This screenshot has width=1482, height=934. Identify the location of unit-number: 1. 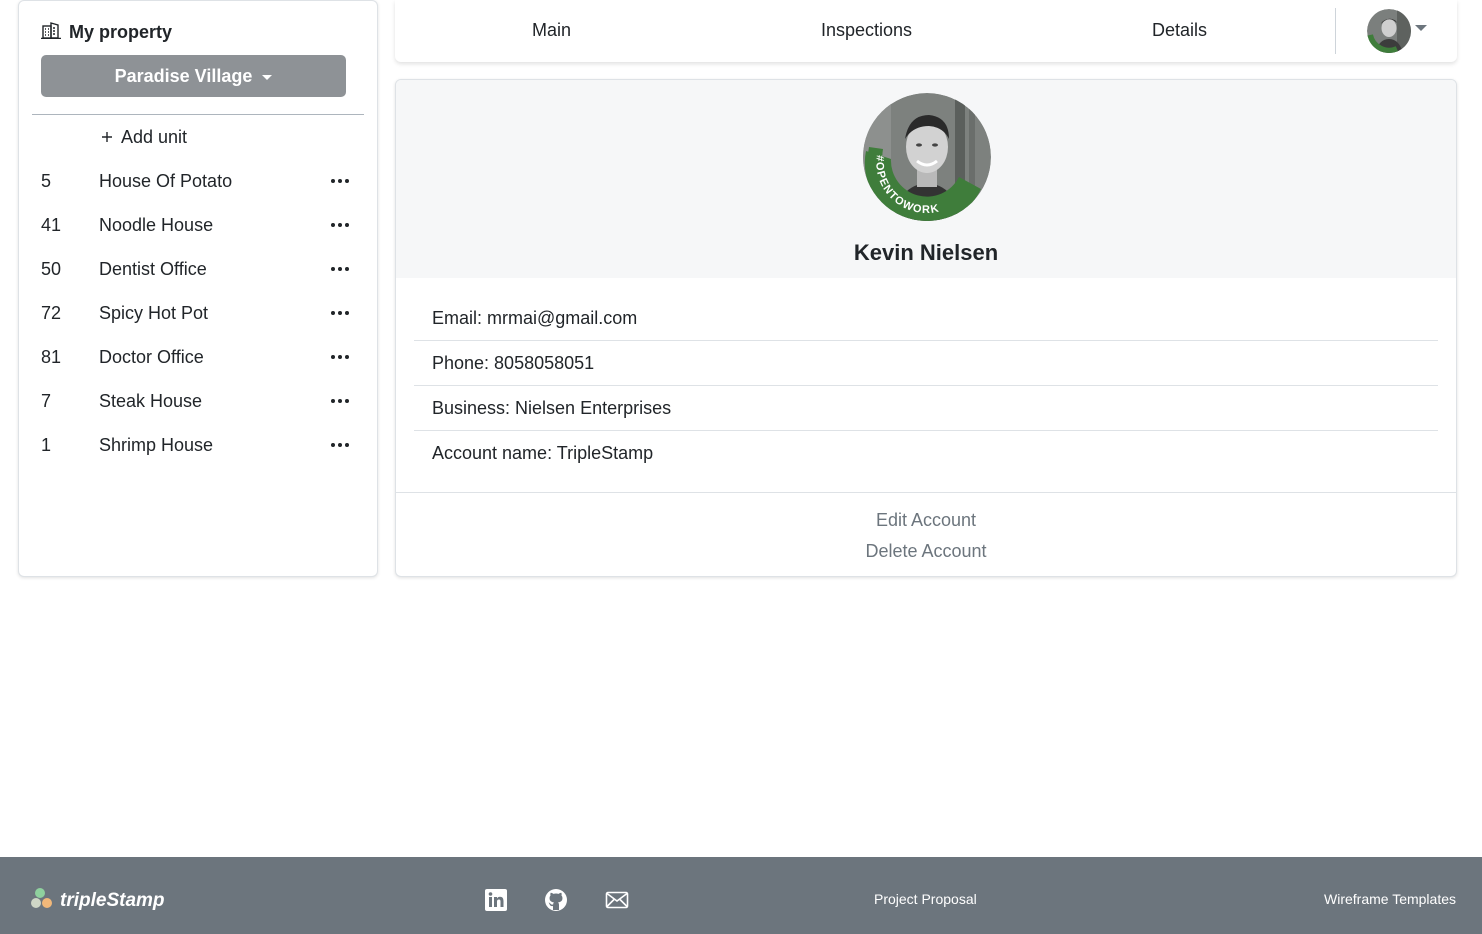
(46, 444).